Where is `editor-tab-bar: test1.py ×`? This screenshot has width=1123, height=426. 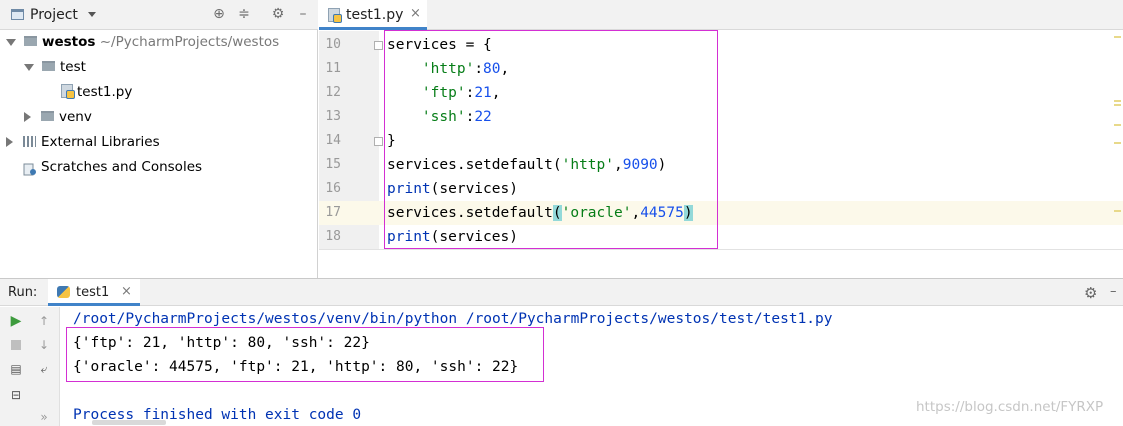
editor-tab-bar: test1.py × is located at coordinates (721, 15).